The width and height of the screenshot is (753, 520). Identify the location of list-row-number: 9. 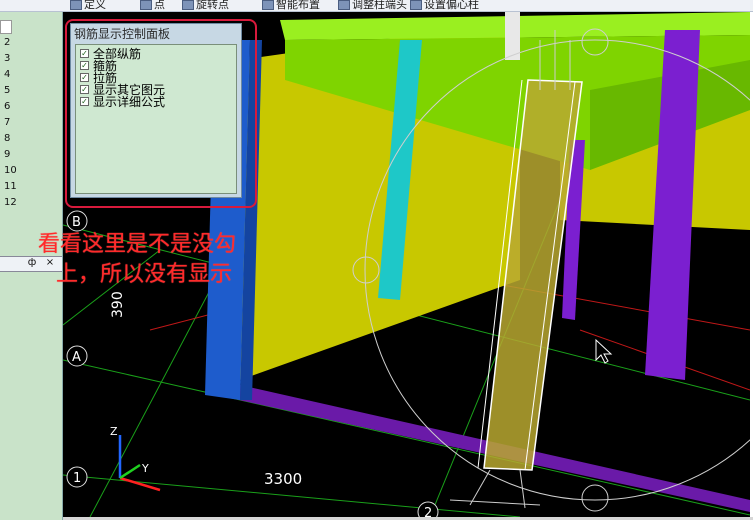
(7, 154).